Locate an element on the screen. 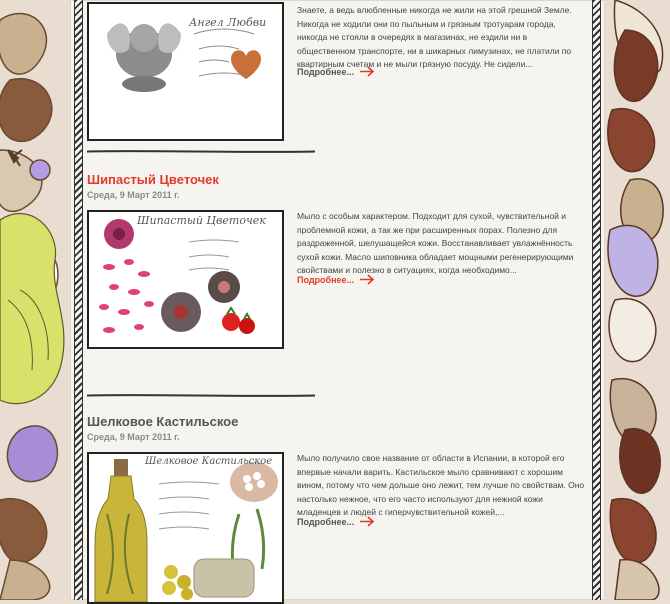 Image resolution: width=670 pixels, height=604 pixels. rope-border-left is located at coordinates (78, 300).